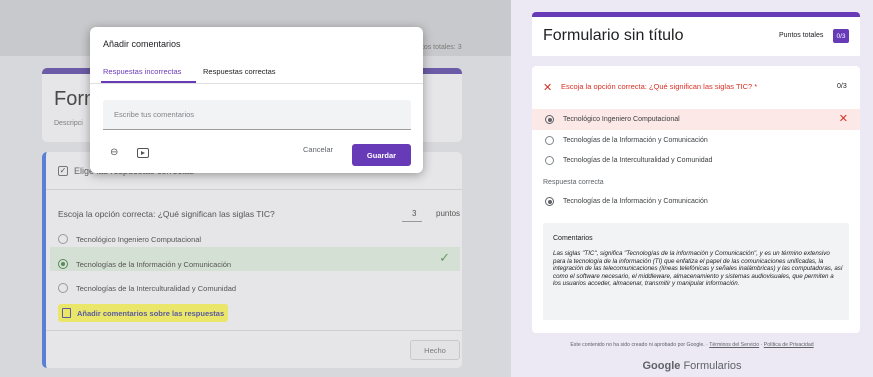  What do you see at coordinates (696, 34) in the screenshot?
I see `preview-title-card: Formulario sin título Puntos totales 0/3` at bounding box center [696, 34].